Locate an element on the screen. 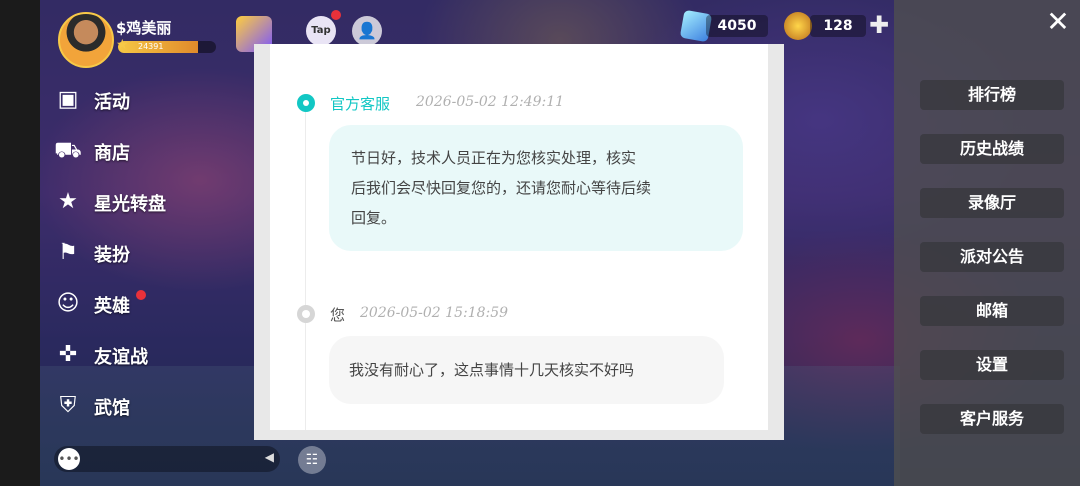 The height and width of the screenshot is (486, 1080). message-sender: 官方客服 is located at coordinates (360, 104).